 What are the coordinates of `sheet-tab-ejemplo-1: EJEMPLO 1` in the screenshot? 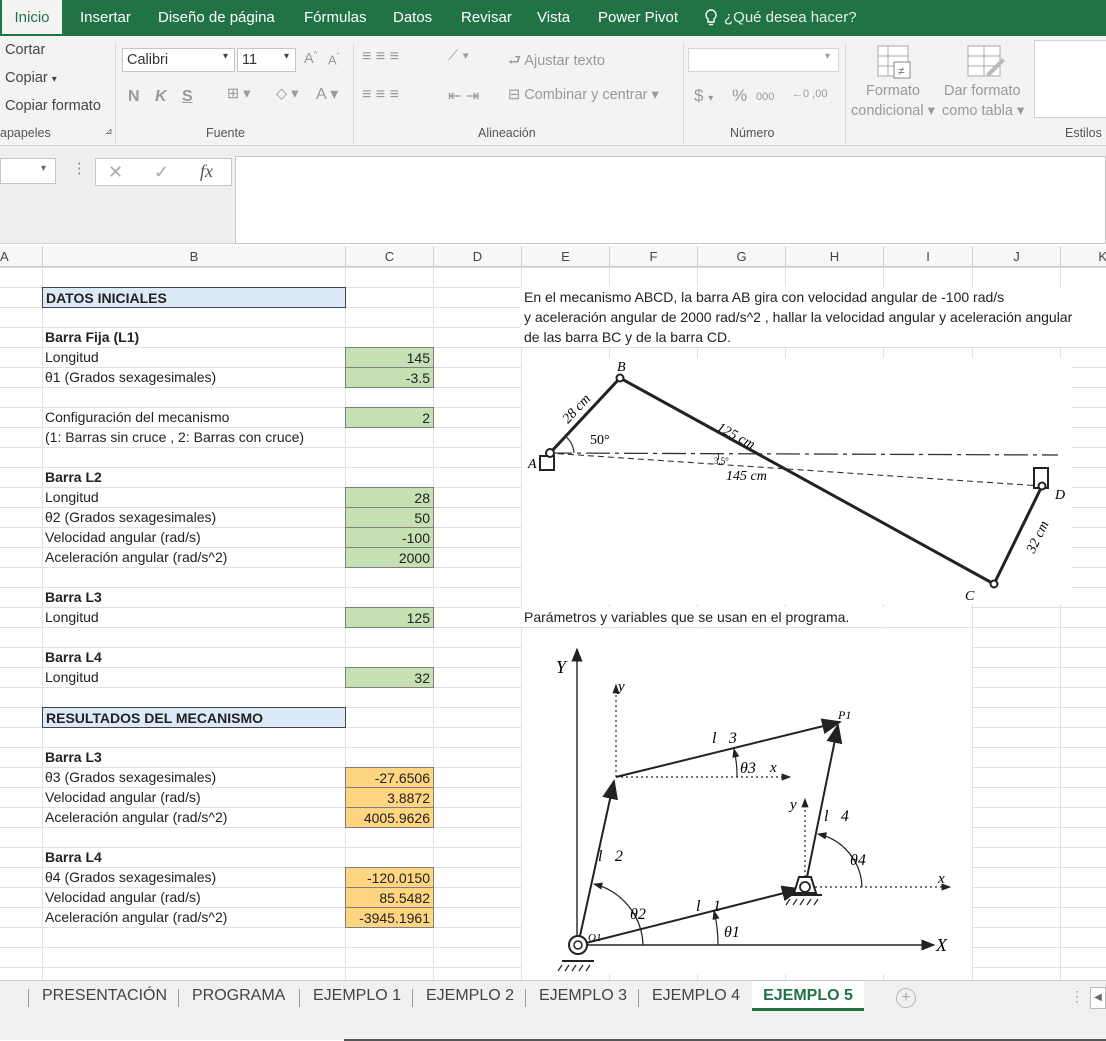 It's located at (357, 996).